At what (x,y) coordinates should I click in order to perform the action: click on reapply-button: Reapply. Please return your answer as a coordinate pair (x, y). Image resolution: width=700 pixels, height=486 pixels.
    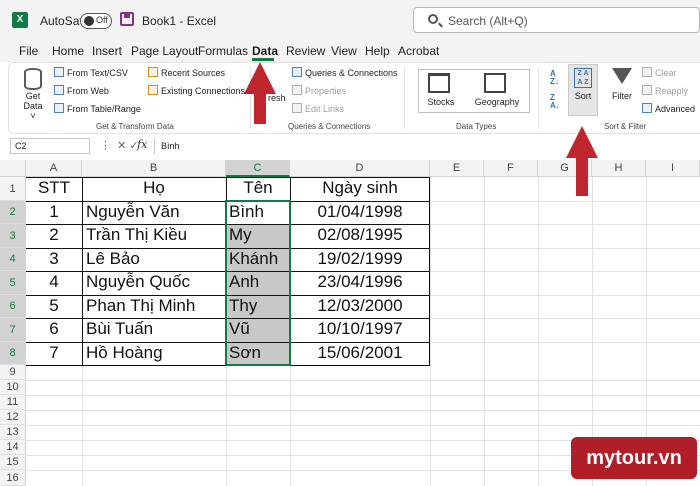
    Looking at the image, I should click on (665, 90).